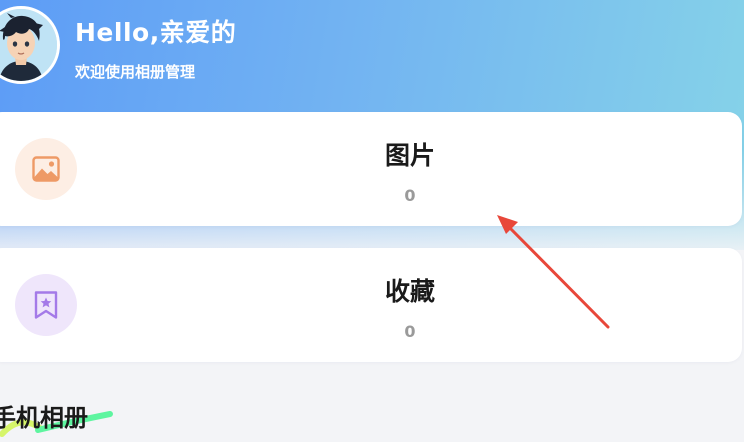 Image resolution: width=744 pixels, height=442 pixels. Describe the element at coordinates (409, 155) in the screenshot. I see `photos-card-title: 图片` at that location.